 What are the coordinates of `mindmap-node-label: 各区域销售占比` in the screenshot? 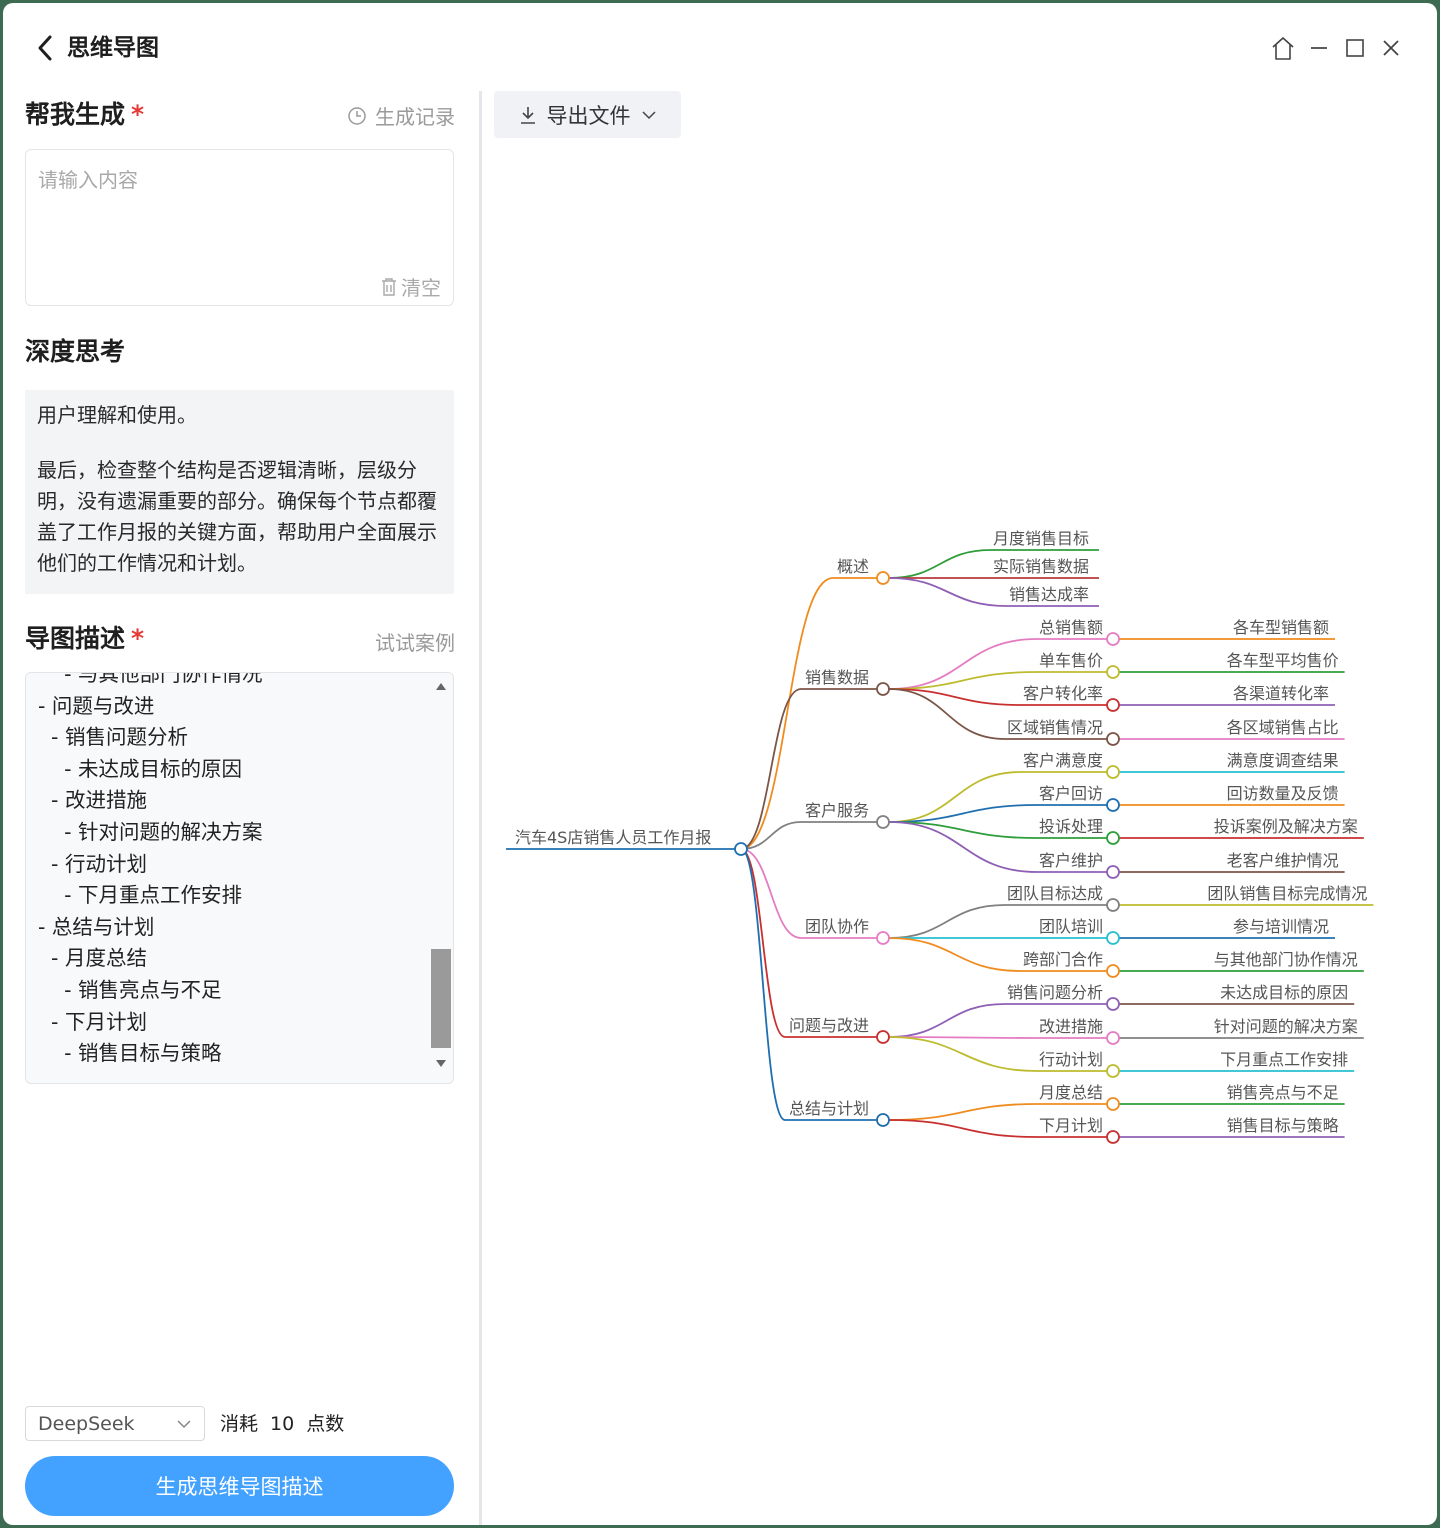 It's located at (1283, 727).